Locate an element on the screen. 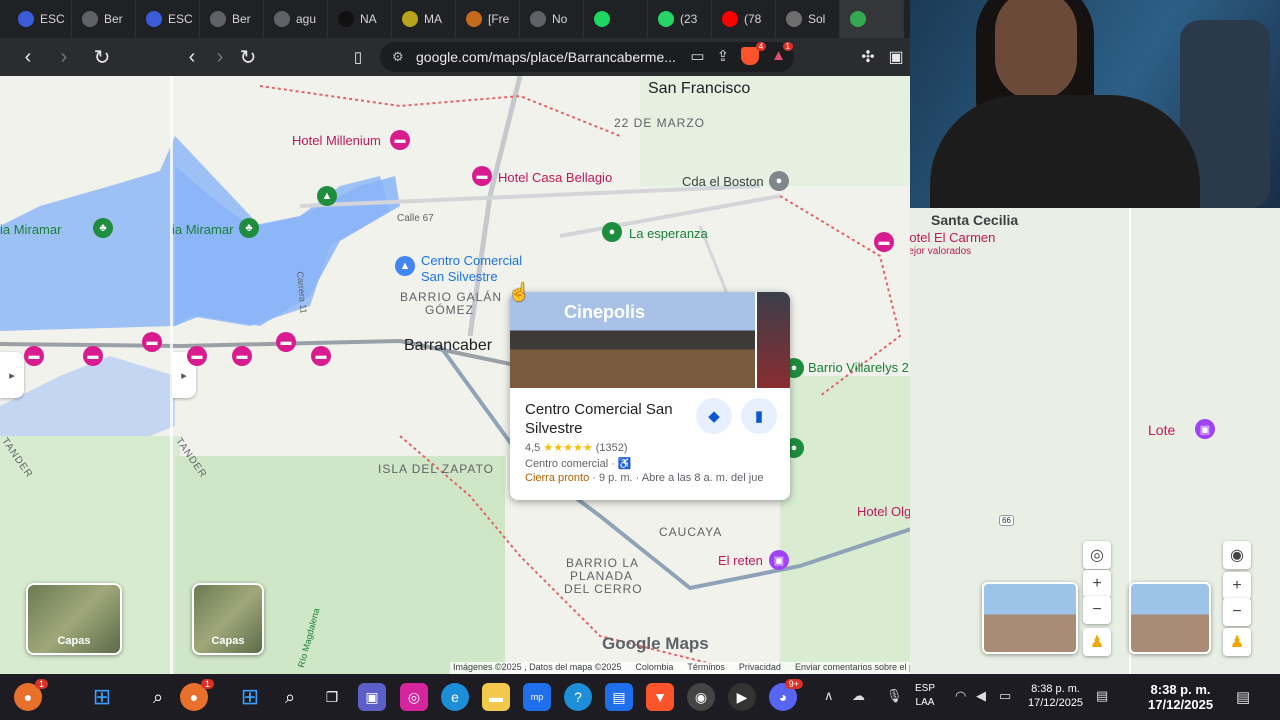 The width and height of the screenshot is (1280, 720). help-icon: ? is located at coordinates (578, 697).